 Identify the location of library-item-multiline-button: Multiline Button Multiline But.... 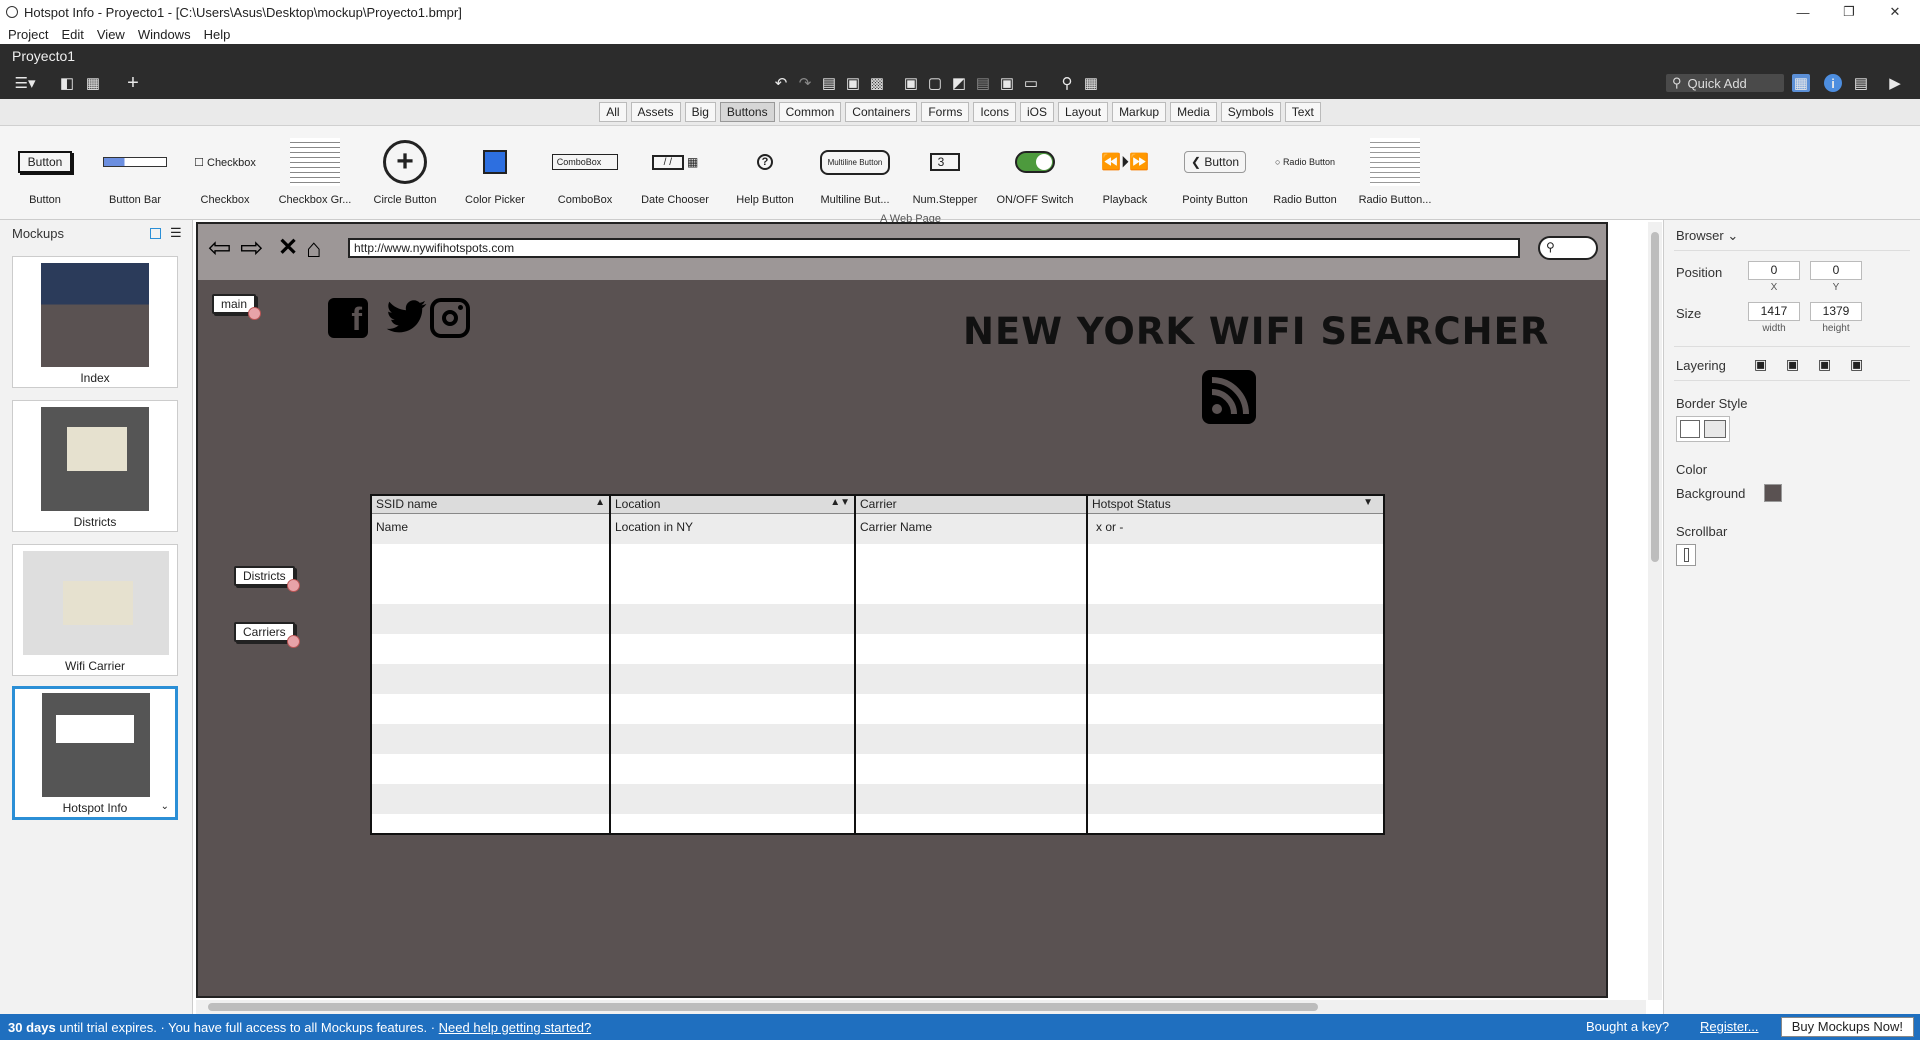
(855, 173).